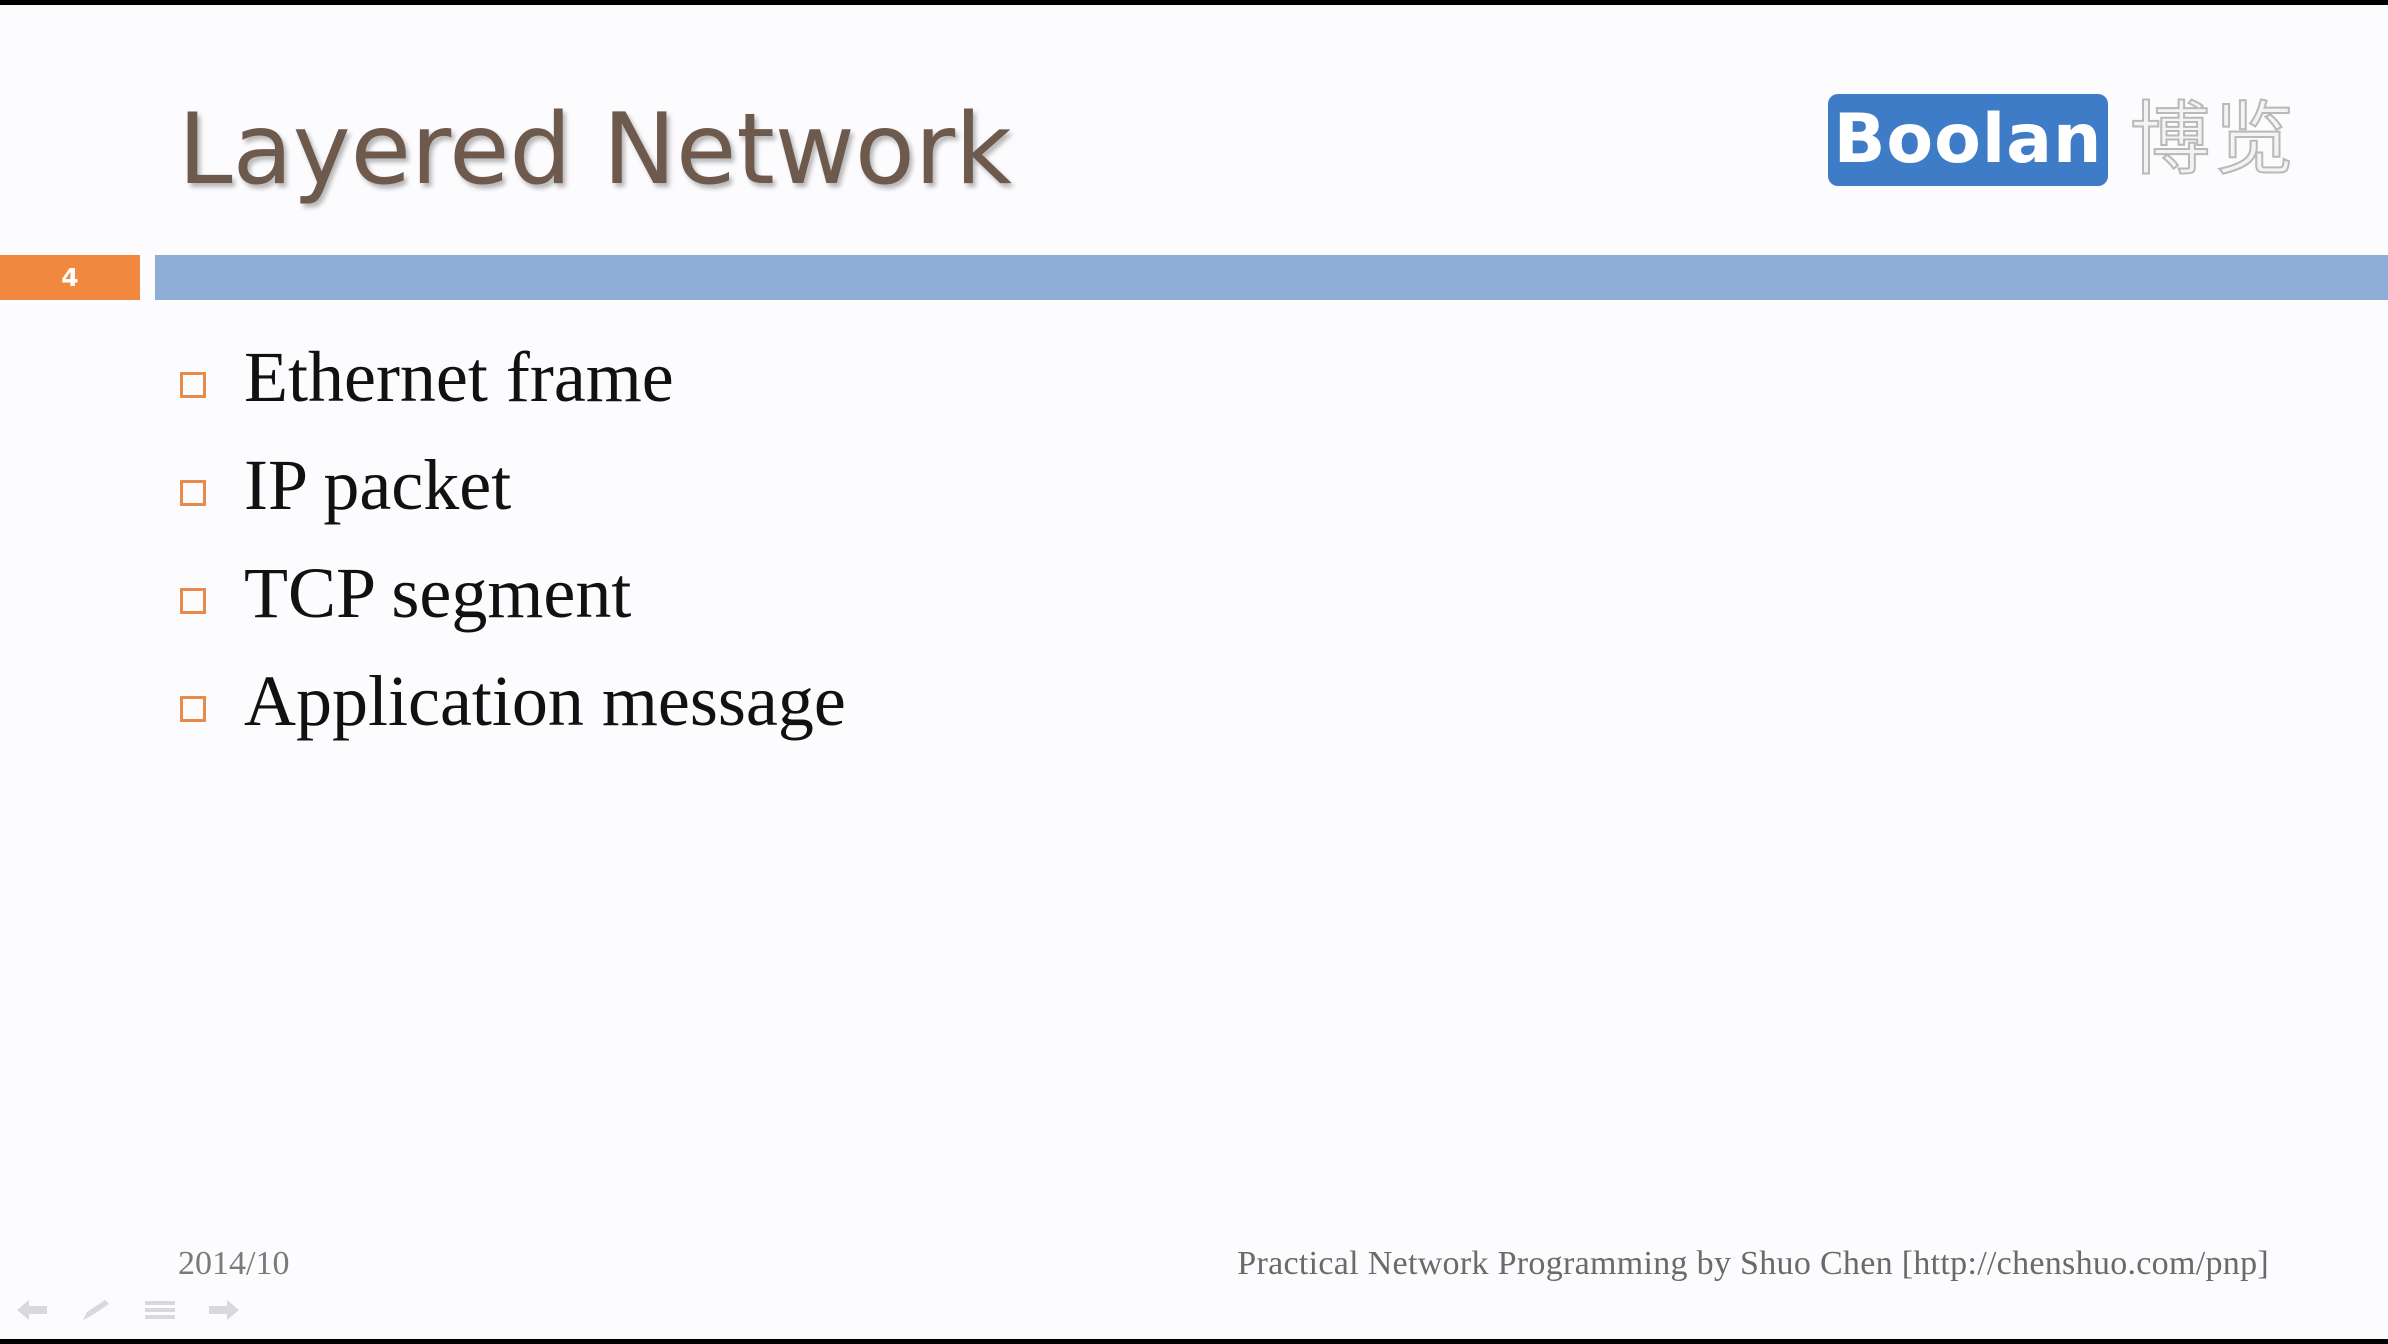 The image size is (2388, 1344). Describe the element at coordinates (513, 485) in the screenshot. I see `bullet-item: IP packet` at that location.